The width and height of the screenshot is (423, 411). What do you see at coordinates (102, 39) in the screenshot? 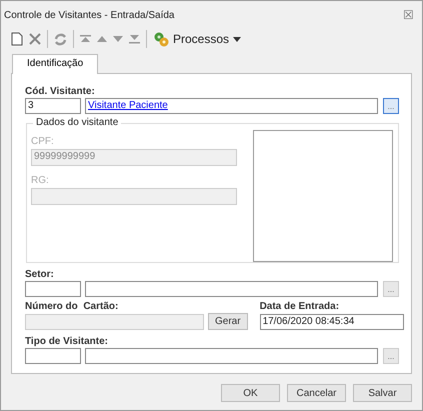
I see `previous-record-icon` at bounding box center [102, 39].